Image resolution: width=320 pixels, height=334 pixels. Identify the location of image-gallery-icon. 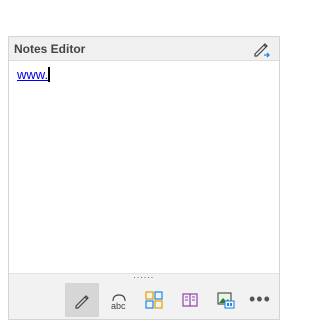
(226, 300).